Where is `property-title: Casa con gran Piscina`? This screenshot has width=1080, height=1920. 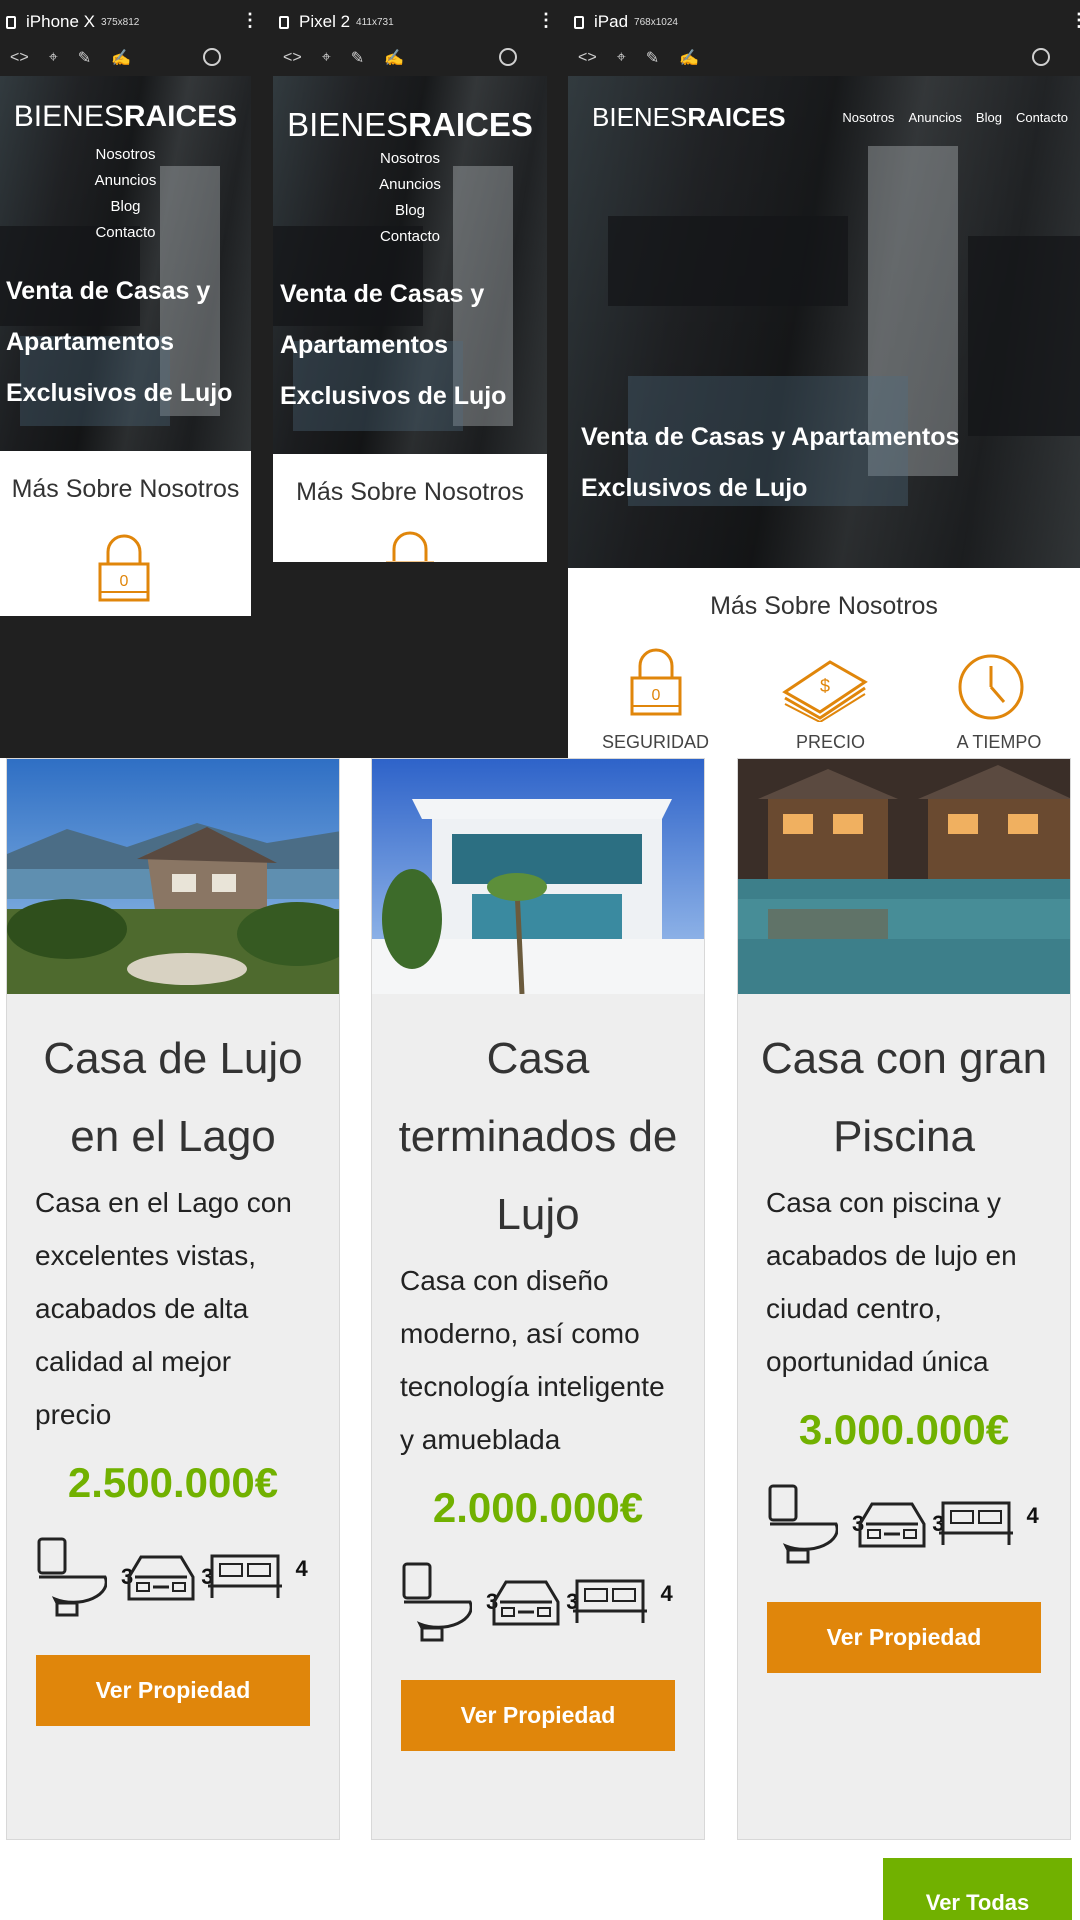
property-title: Casa con gran Piscina is located at coordinates (904, 1097).